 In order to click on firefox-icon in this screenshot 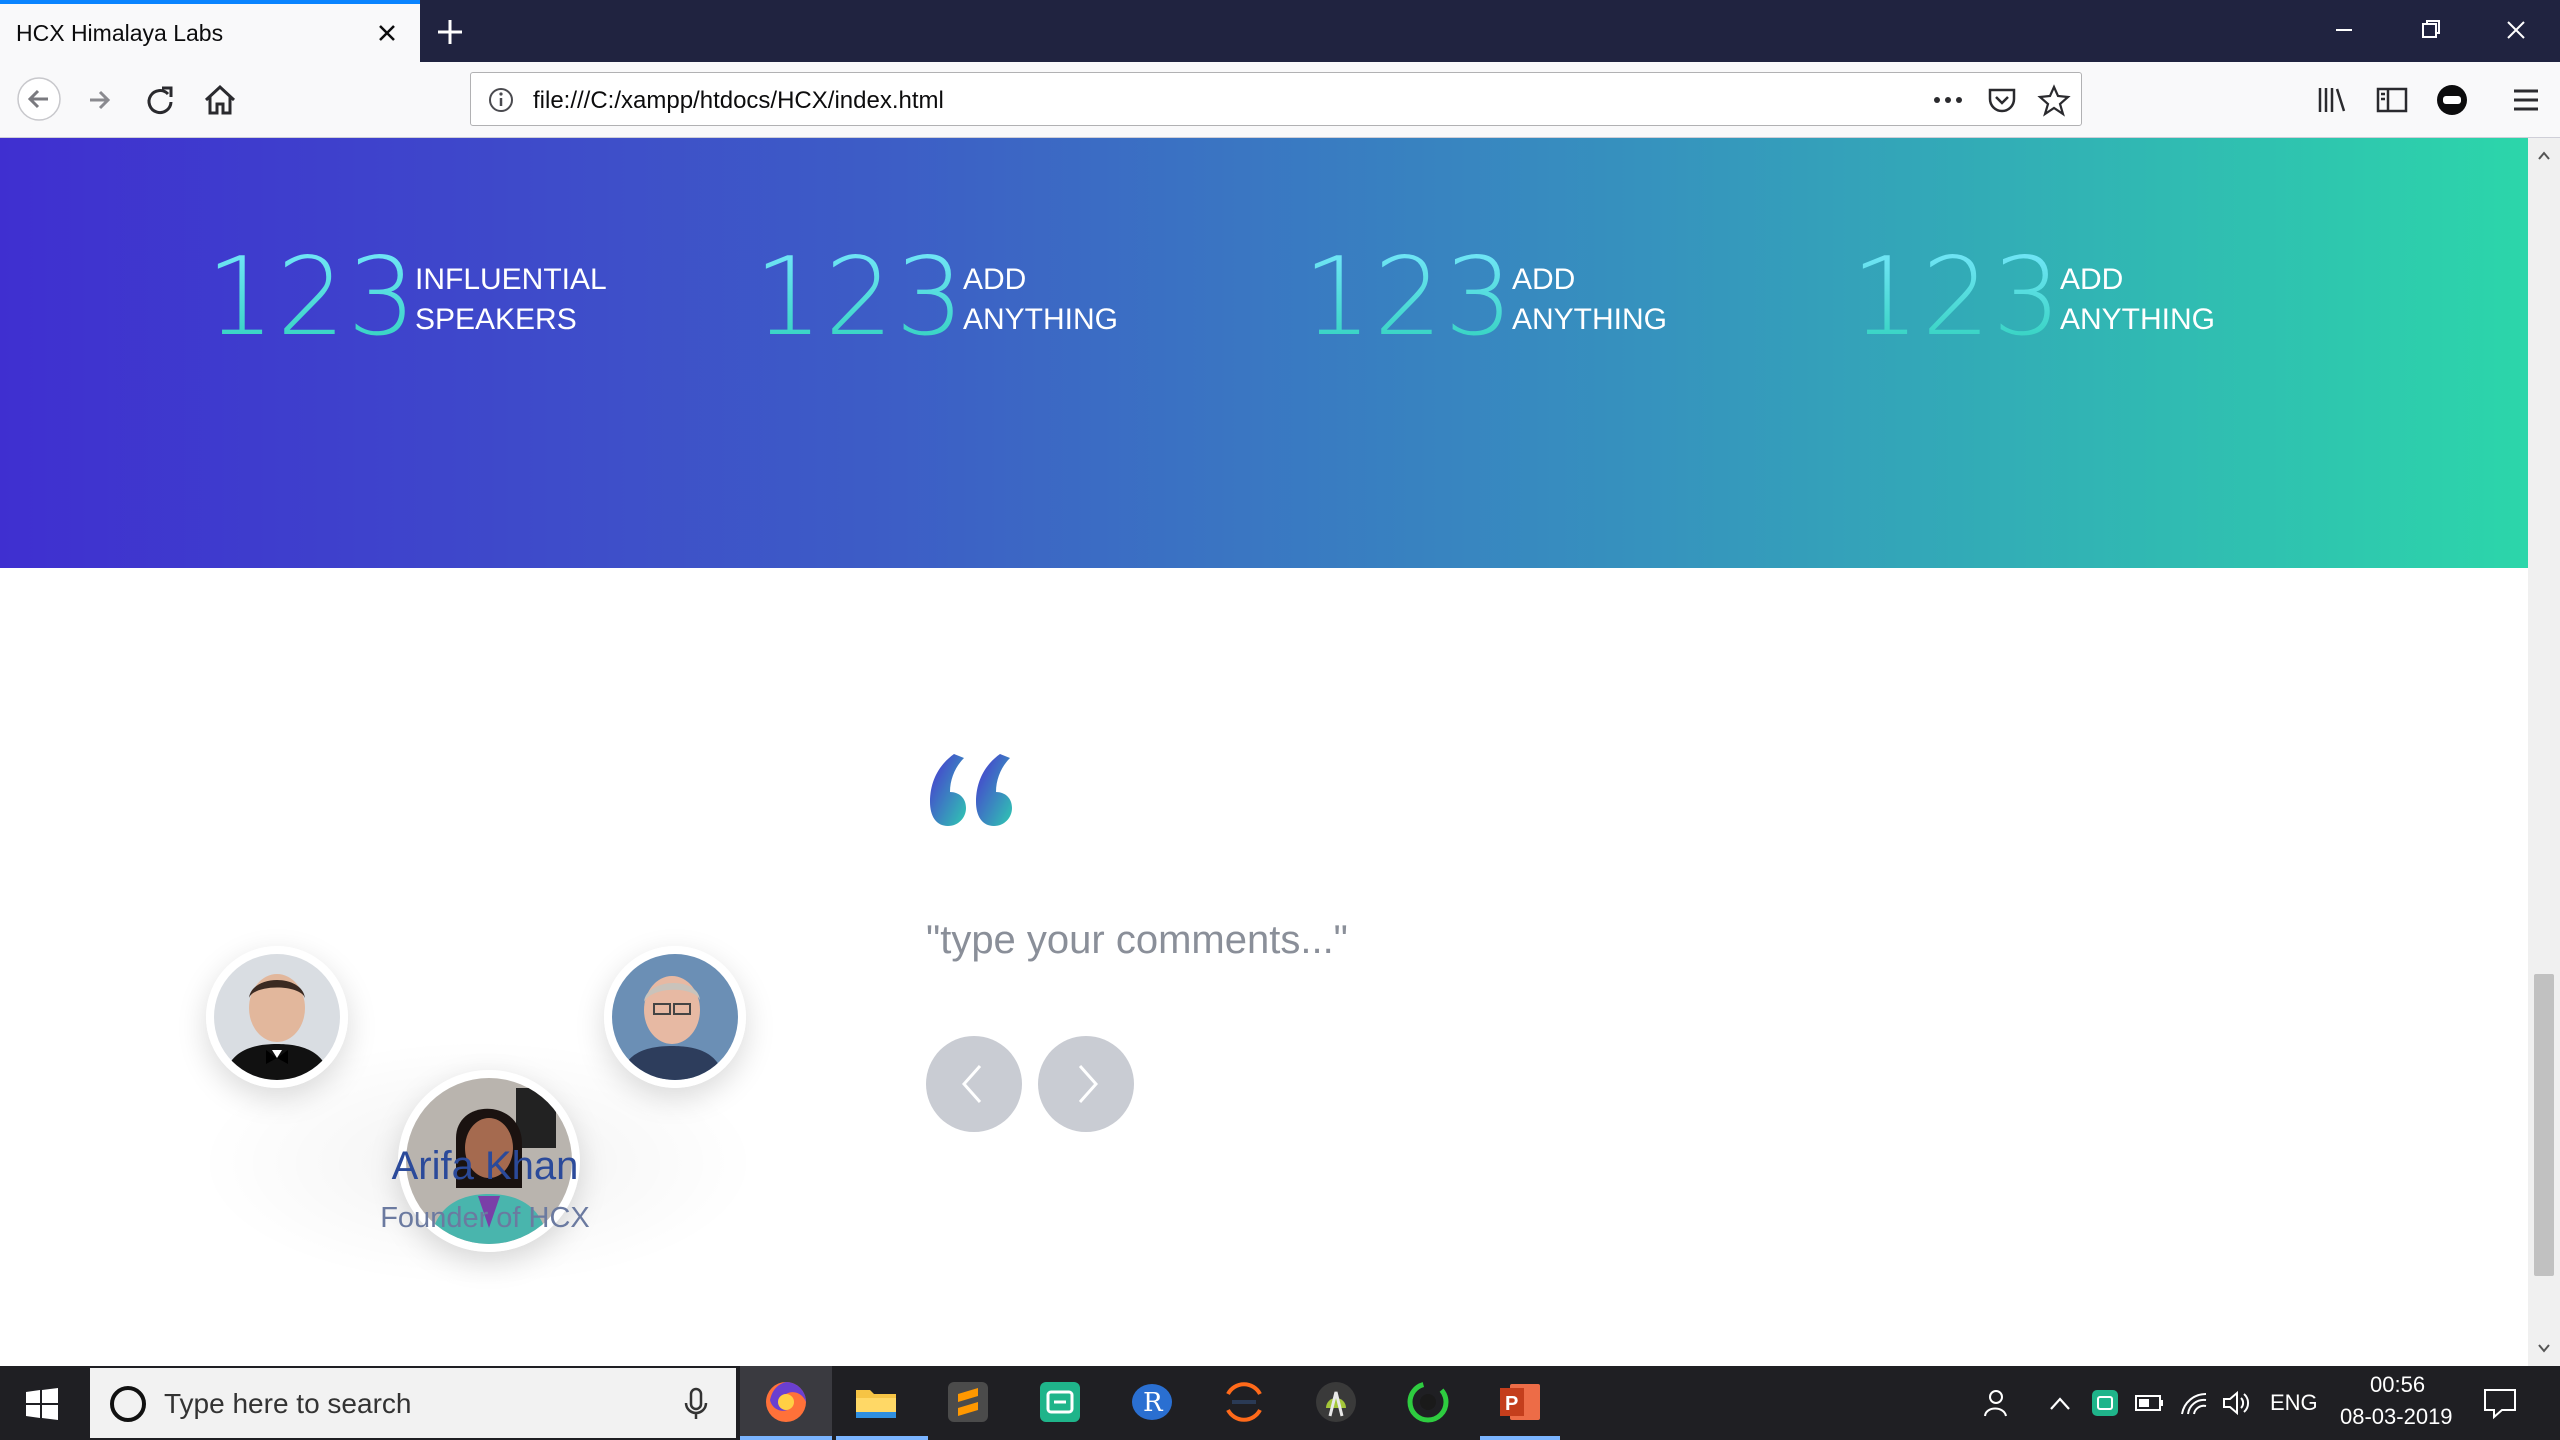, I will do `click(786, 1402)`.